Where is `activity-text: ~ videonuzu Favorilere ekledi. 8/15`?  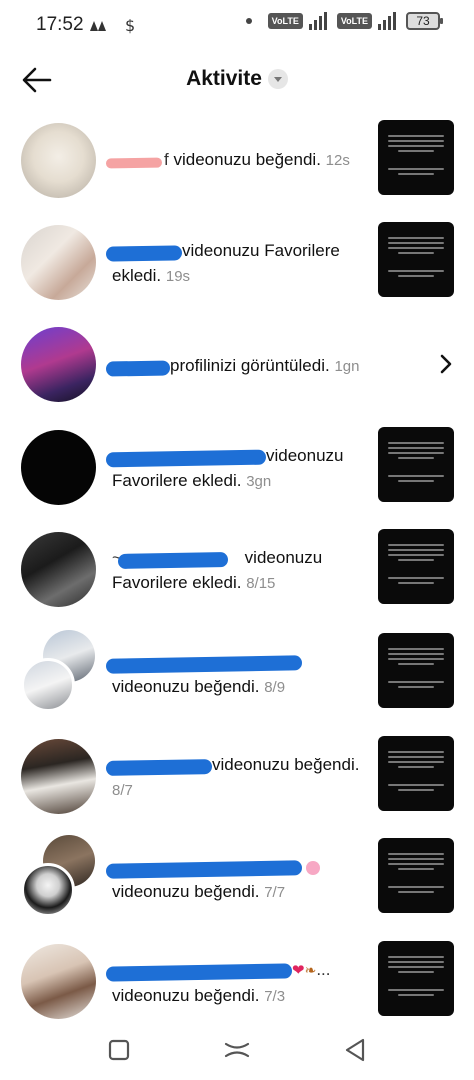 activity-text: ~ videonuzu Favorilere ekledi. 8/15 is located at coordinates (237, 570).